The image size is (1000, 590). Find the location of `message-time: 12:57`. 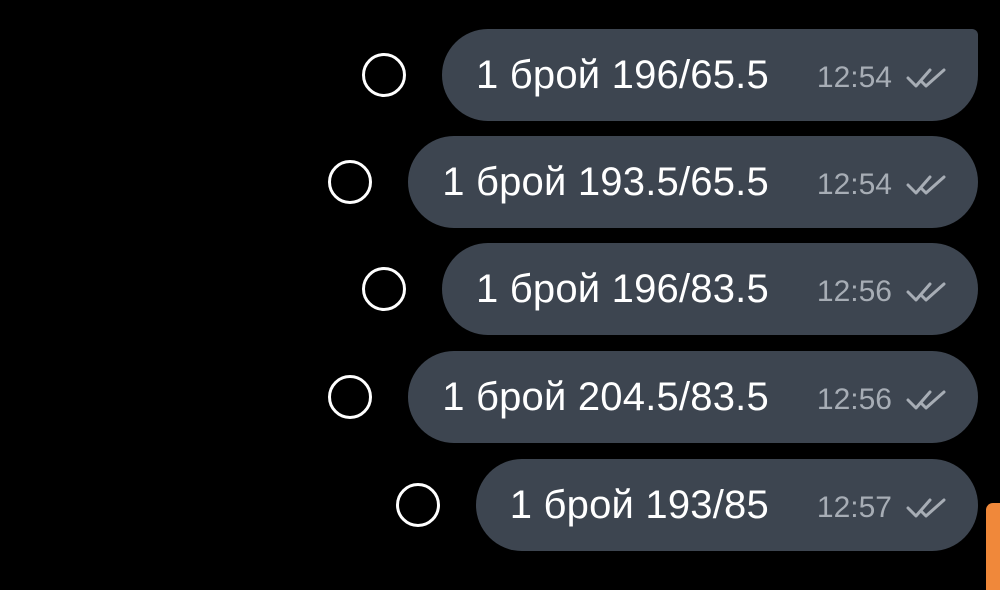

message-time: 12:57 is located at coordinates (854, 507).